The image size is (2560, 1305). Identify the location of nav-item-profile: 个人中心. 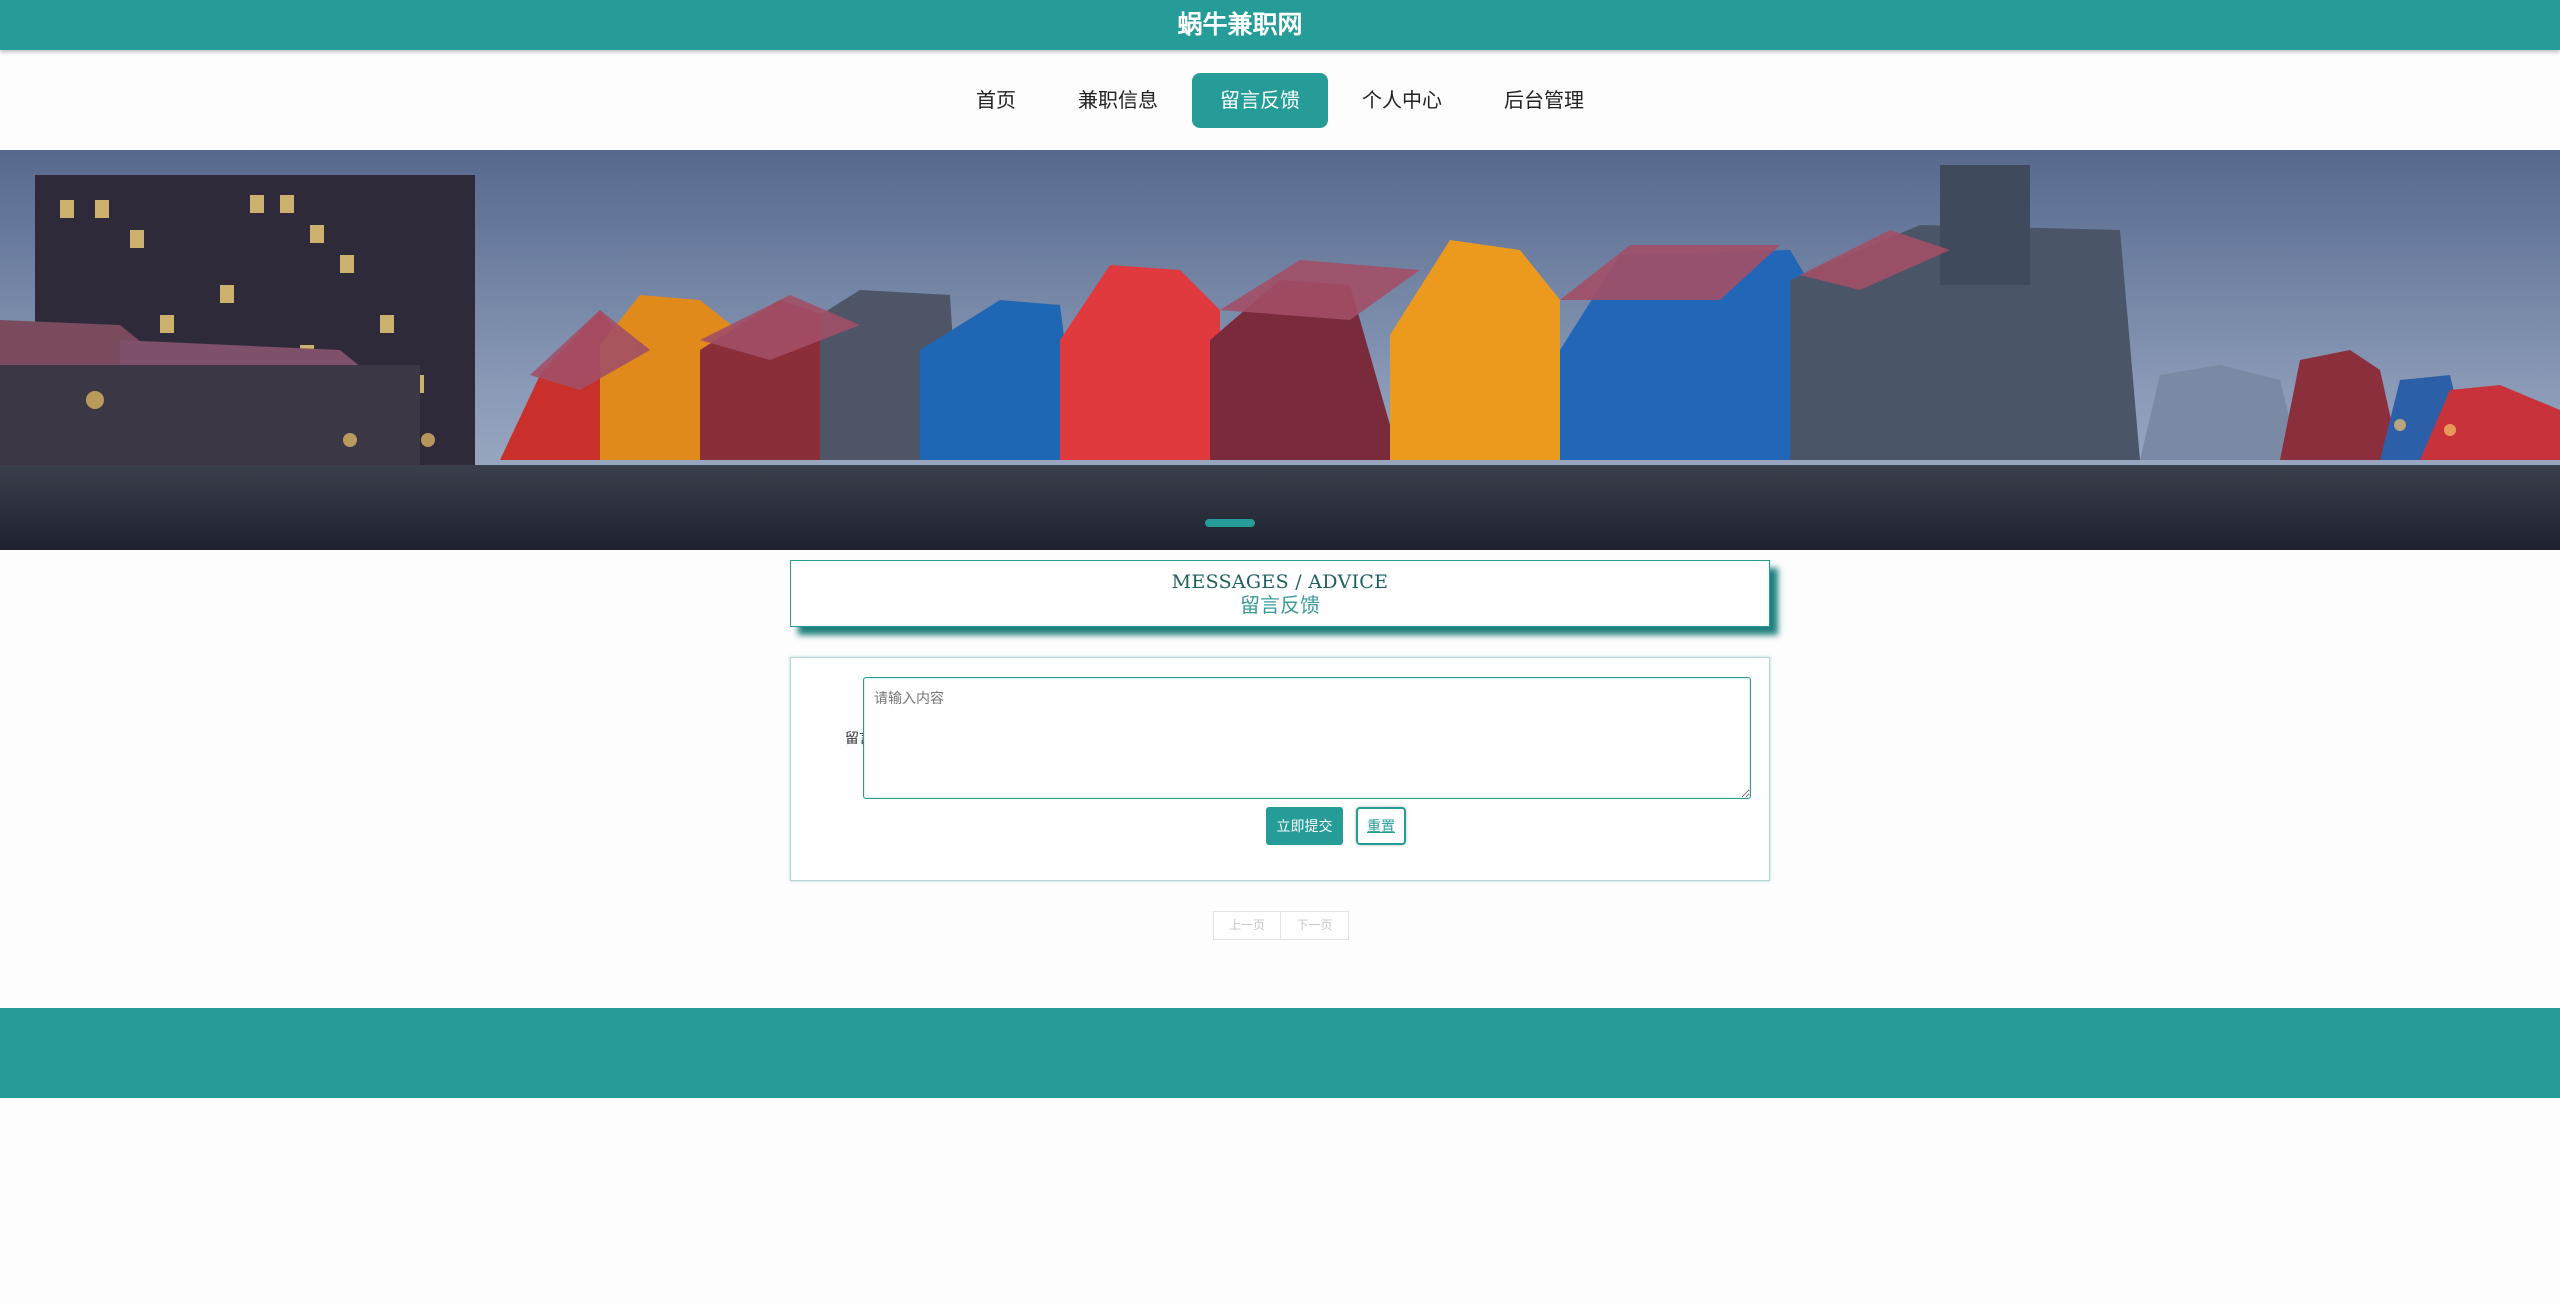
(1402, 100).